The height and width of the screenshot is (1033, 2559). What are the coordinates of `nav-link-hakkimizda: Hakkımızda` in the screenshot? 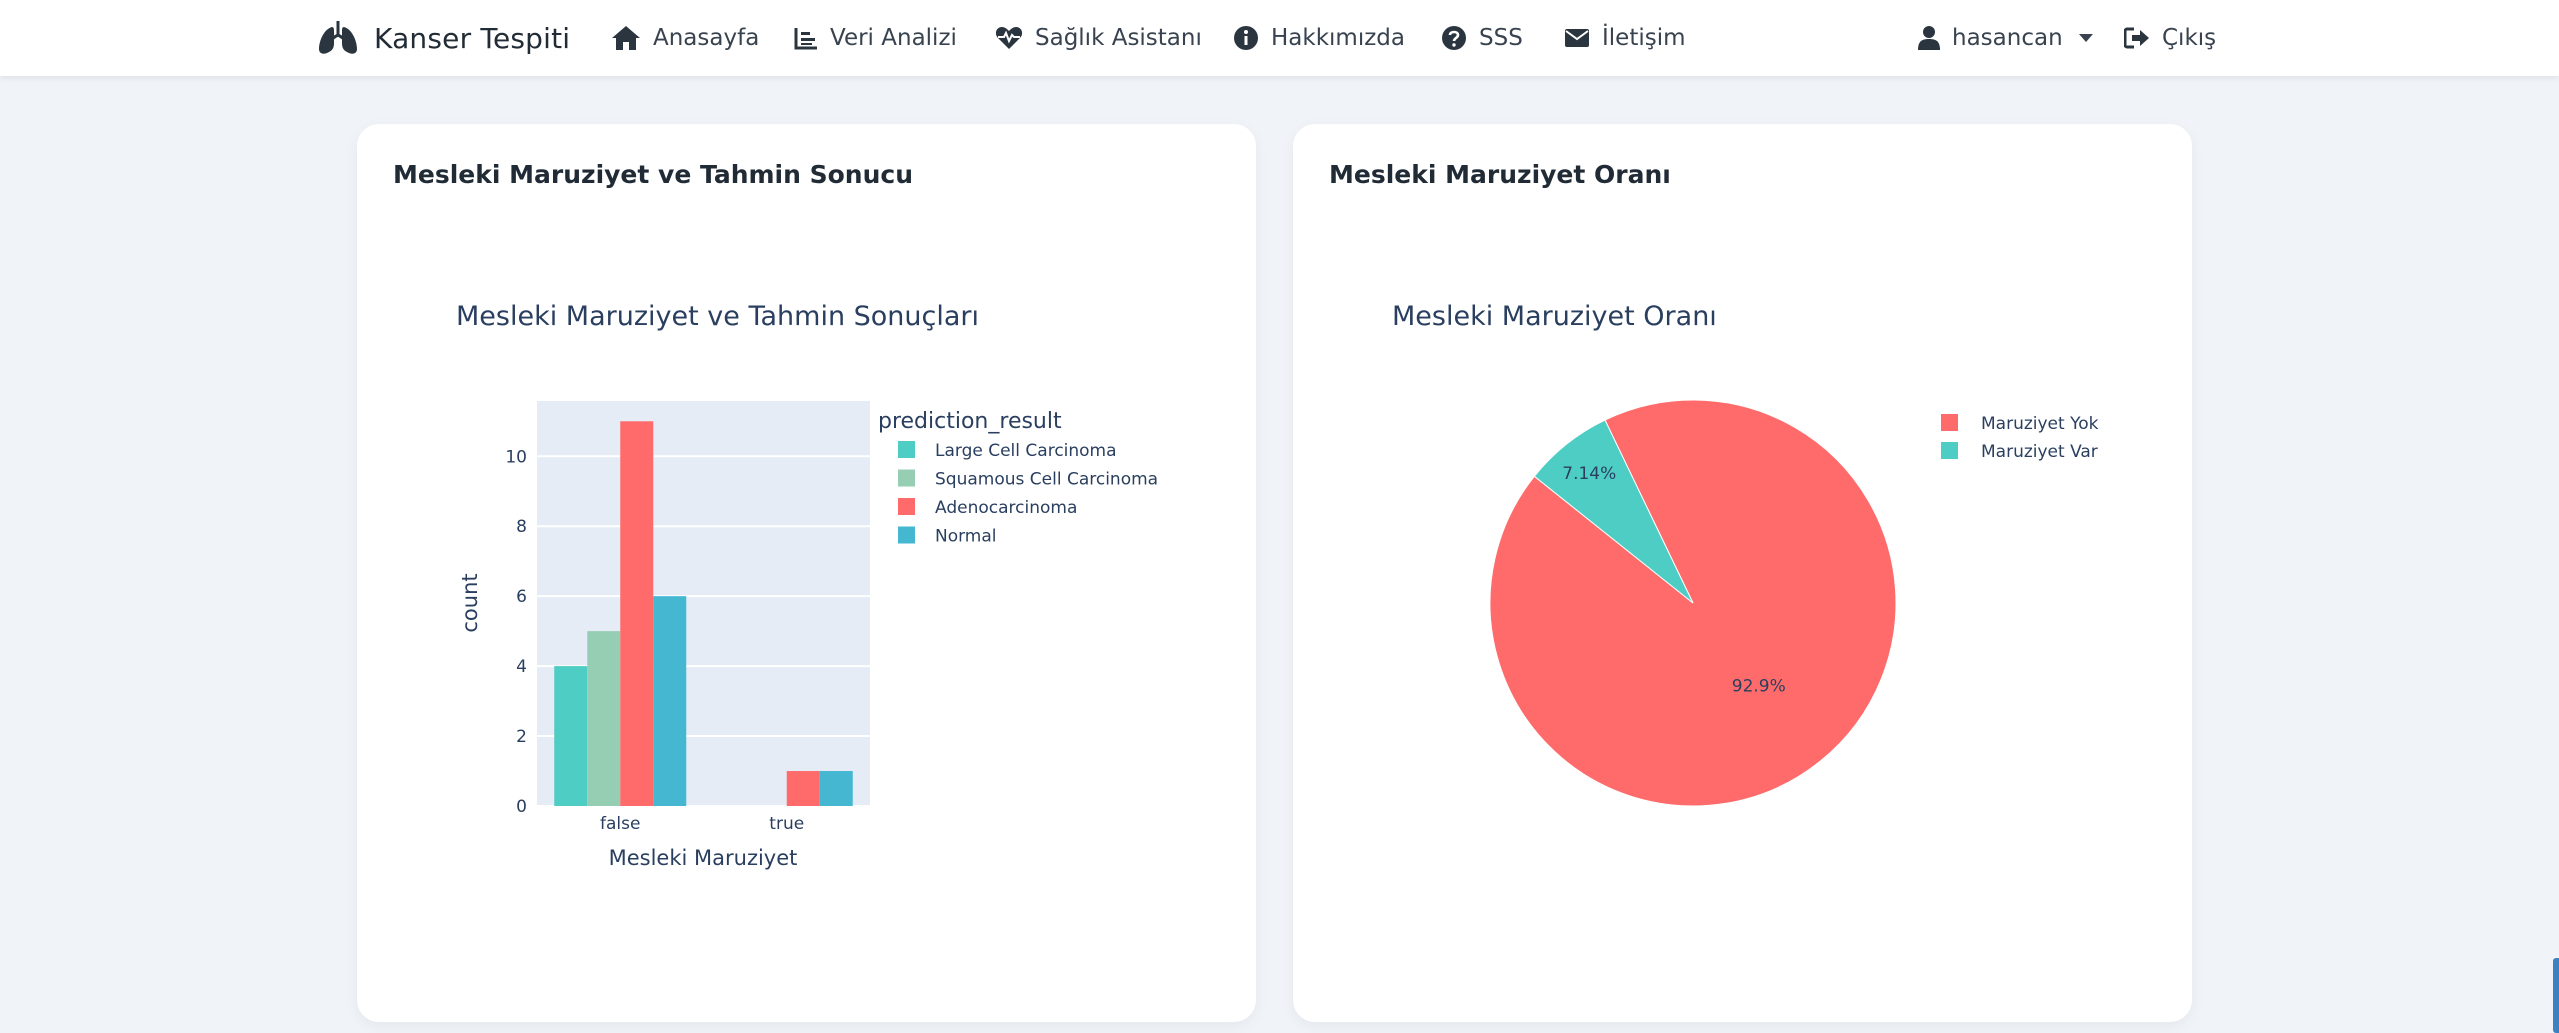 It's located at (1319, 38).